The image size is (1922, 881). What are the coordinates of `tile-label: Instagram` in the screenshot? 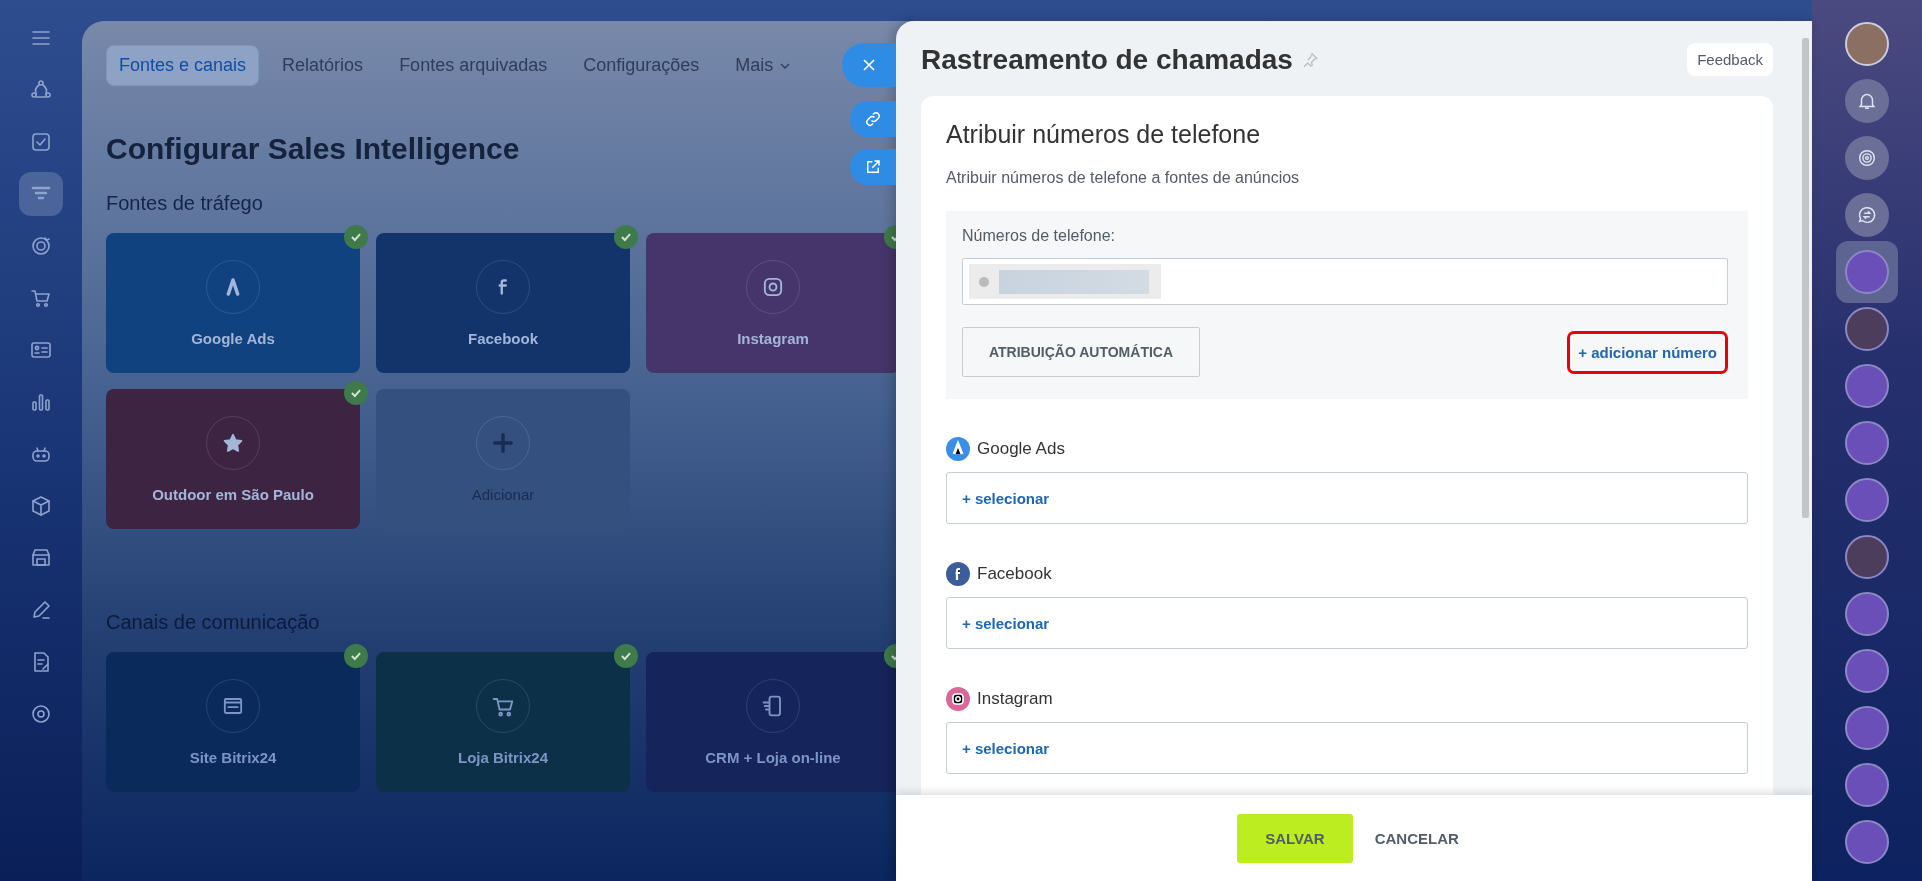 It's located at (773, 338).